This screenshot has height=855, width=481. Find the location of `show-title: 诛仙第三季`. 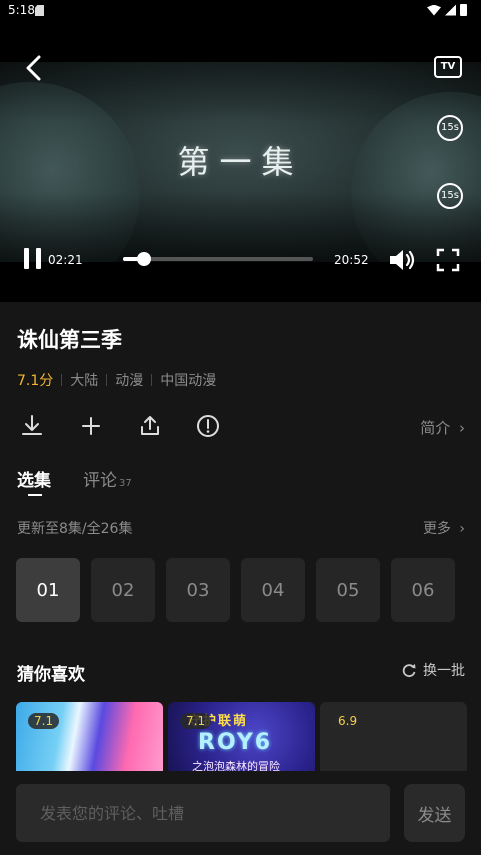

show-title: 诛仙第三季 is located at coordinates (69, 340).